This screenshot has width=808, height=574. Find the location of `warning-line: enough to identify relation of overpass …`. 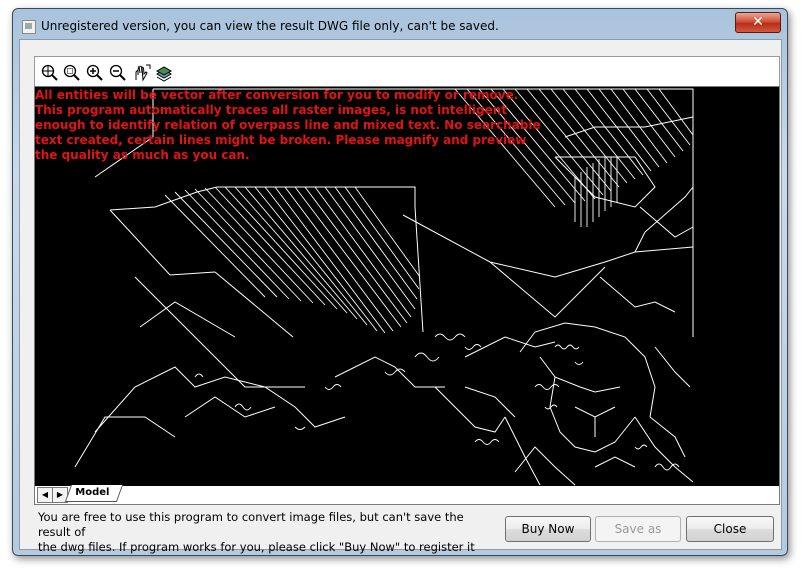

warning-line: enough to identify relation of overpass … is located at coordinates (288, 125).